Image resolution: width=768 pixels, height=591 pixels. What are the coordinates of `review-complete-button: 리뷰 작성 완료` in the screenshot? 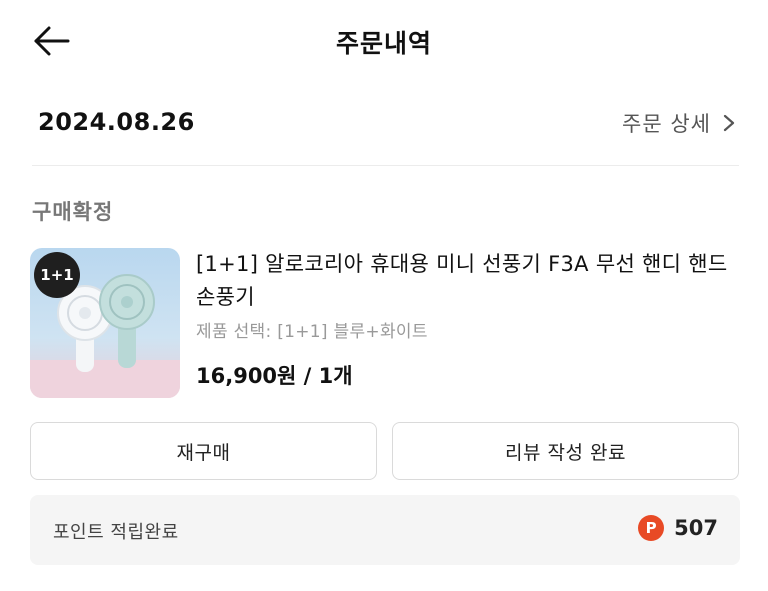 It's located at (565, 451).